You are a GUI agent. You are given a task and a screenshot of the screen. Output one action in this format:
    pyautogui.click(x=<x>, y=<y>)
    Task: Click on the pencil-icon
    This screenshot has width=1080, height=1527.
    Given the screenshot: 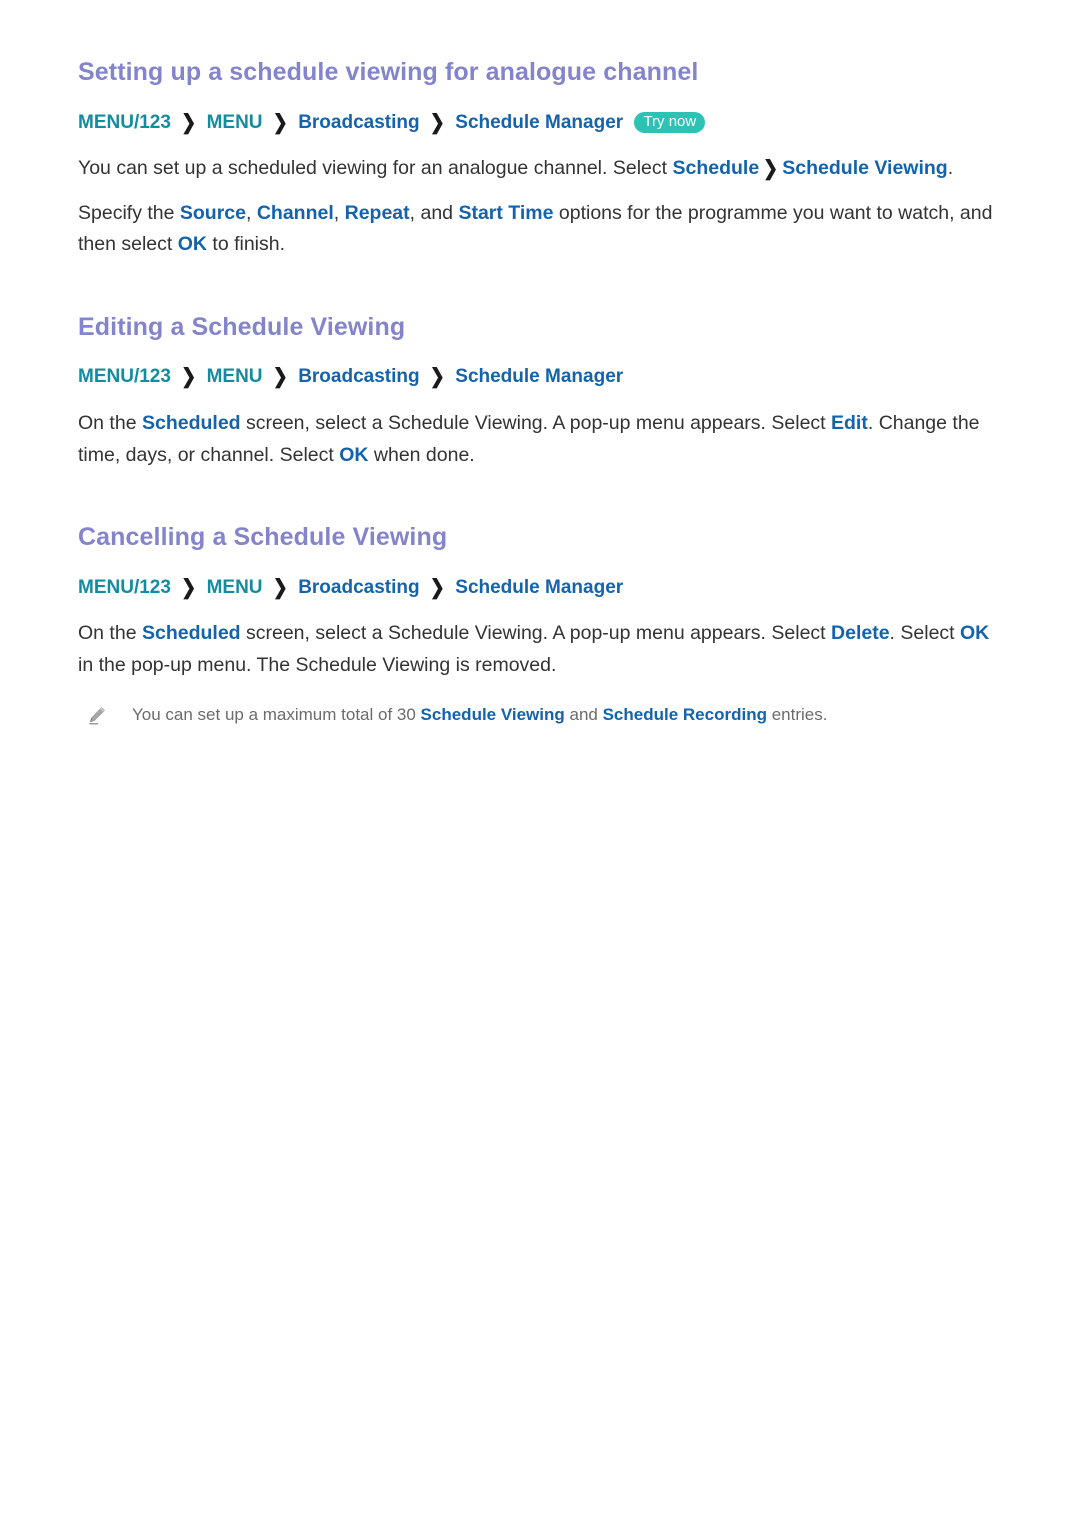 What is the action you would take?
    pyautogui.click(x=97, y=716)
    